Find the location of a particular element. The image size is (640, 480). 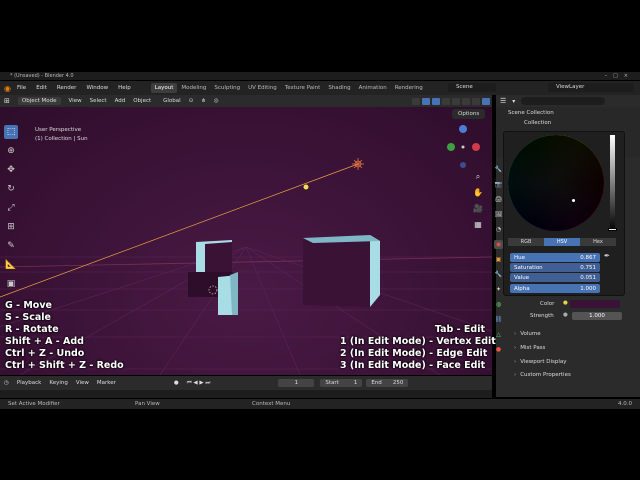

mode-selector: Object Mode is located at coordinates (39, 101).